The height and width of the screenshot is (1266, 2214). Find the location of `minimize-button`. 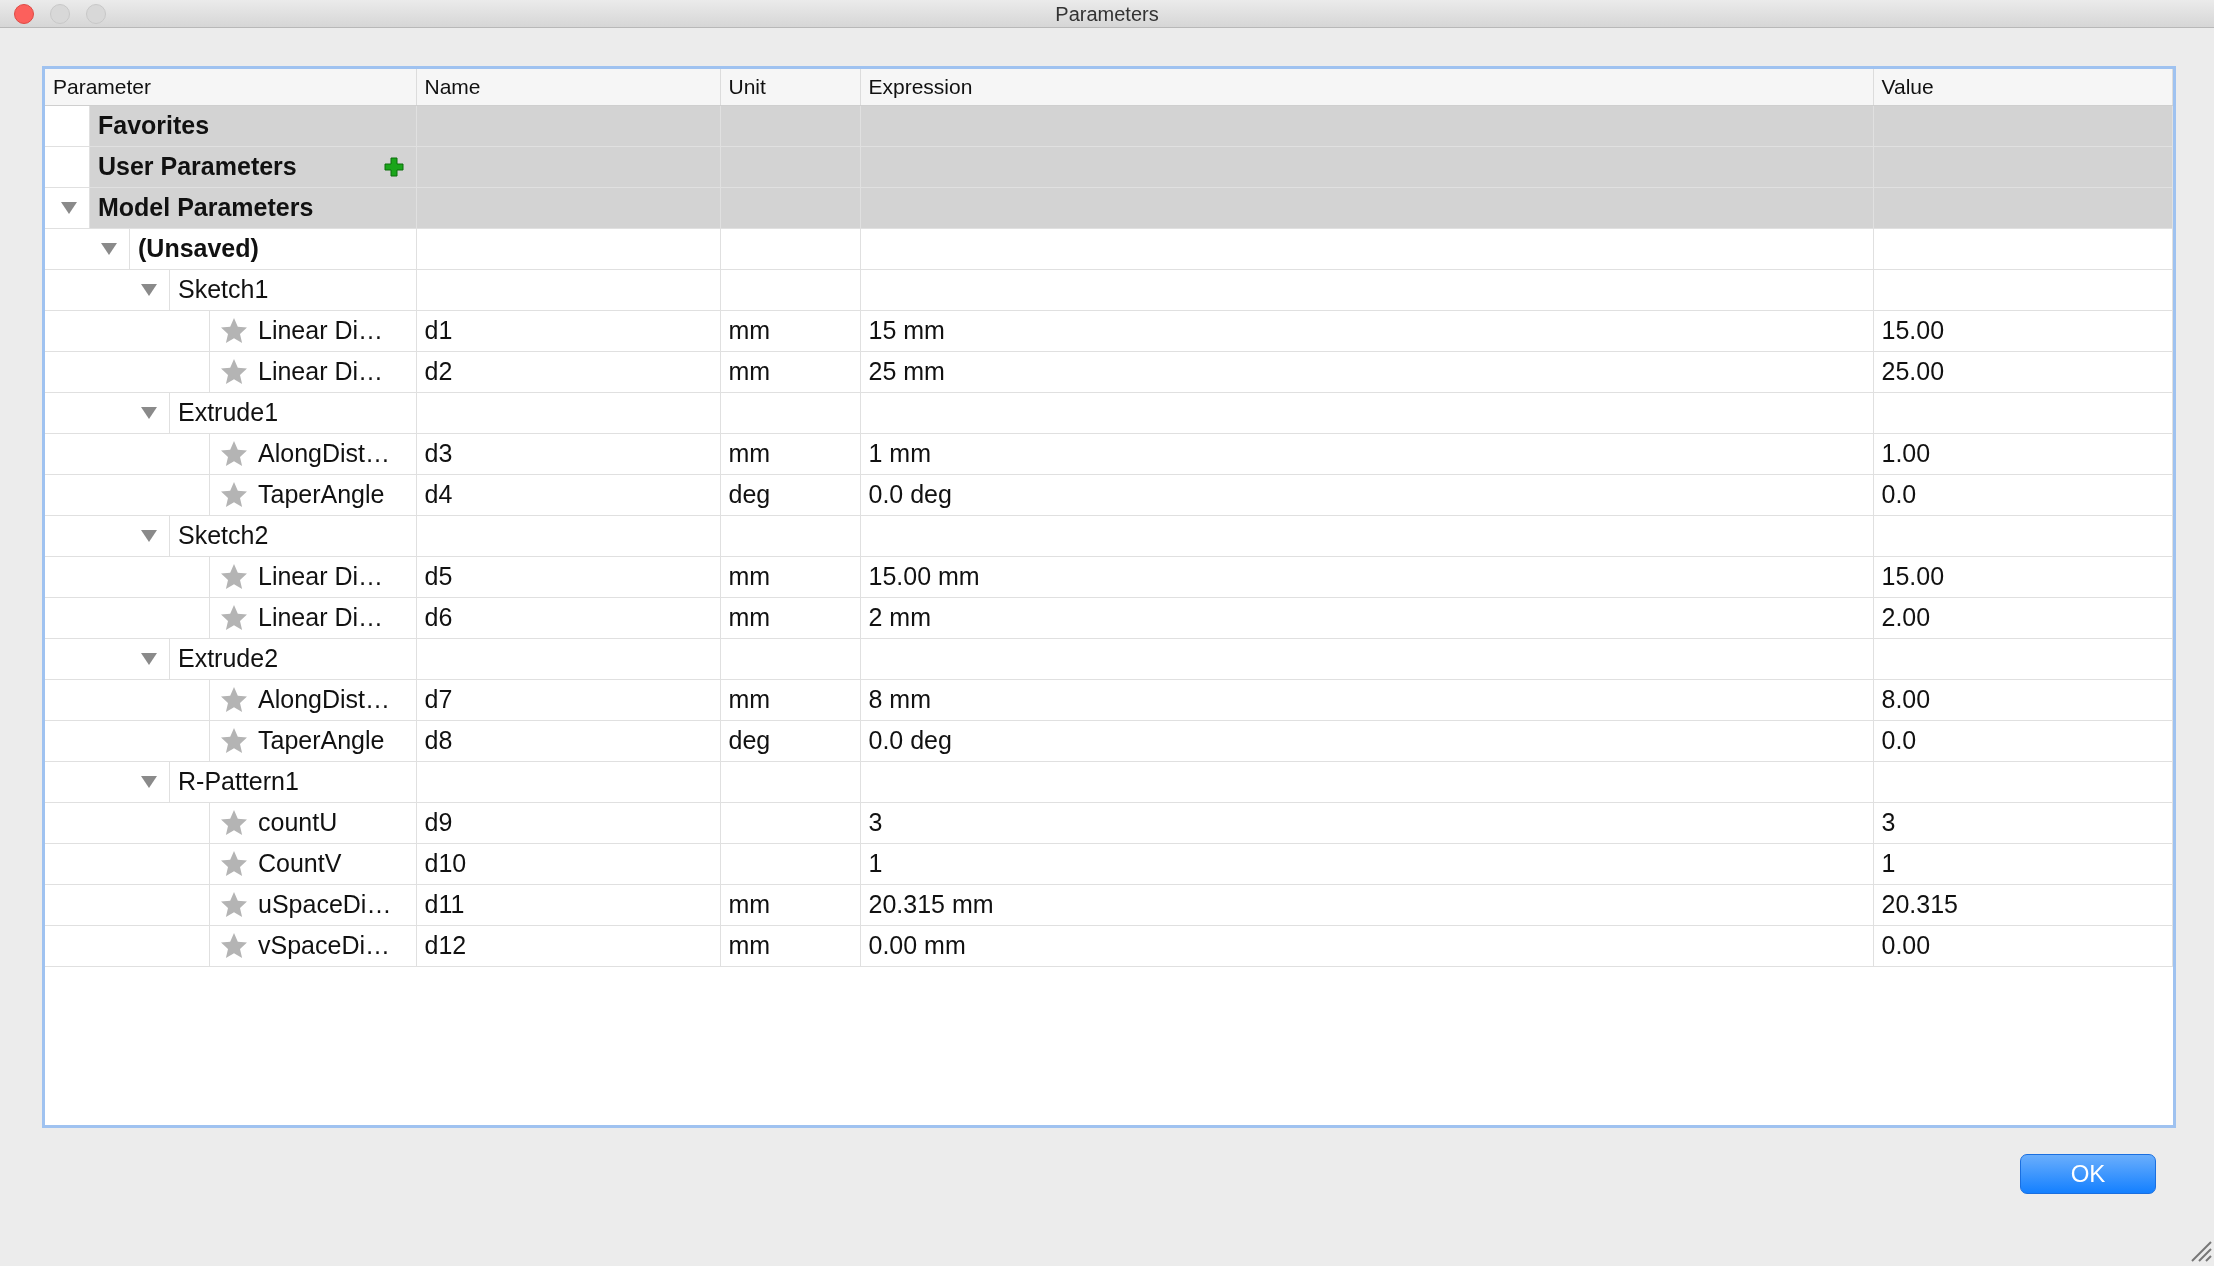

minimize-button is located at coordinates (60, 14).